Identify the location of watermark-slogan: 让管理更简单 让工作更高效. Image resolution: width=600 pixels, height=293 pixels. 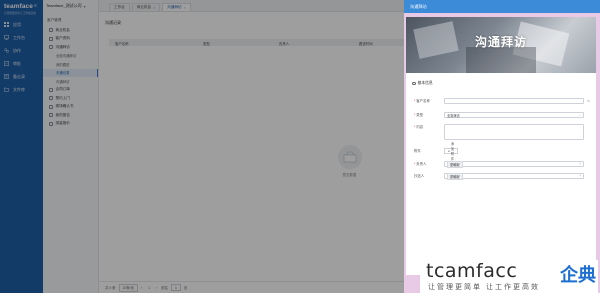
(484, 287).